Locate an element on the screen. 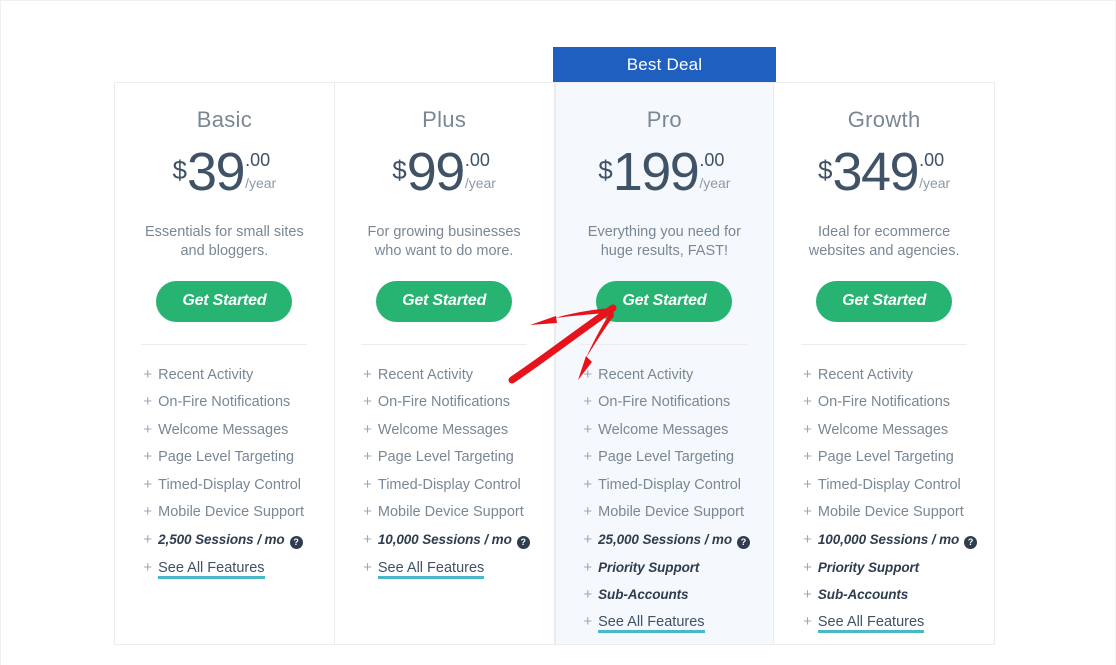  feature-item: +100,000 Sessions / mo? is located at coordinates (890, 540).